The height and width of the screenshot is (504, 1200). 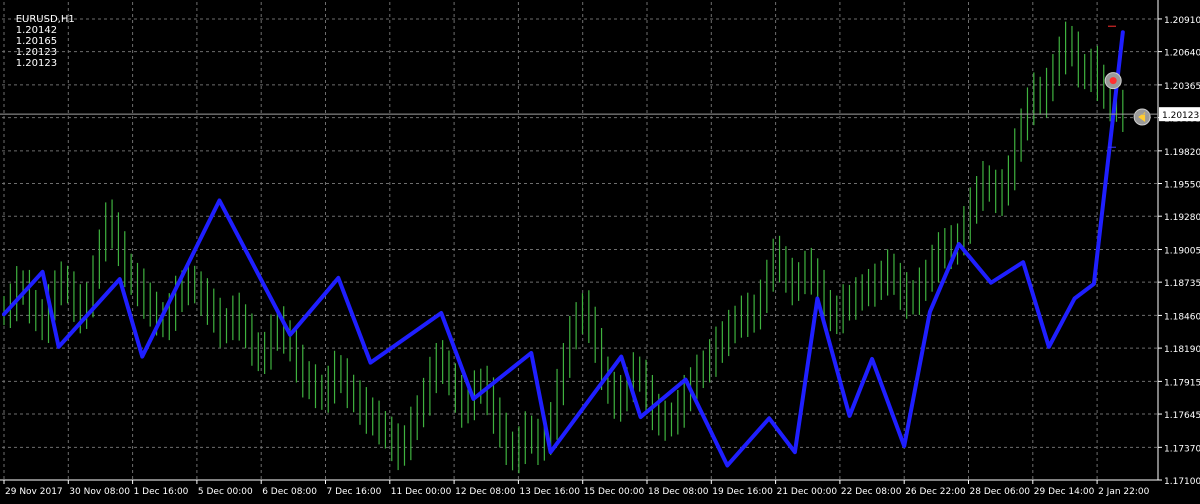 What do you see at coordinates (99, 492) in the screenshot?
I see `x-tick-label: 30 Nov 08:00` at bounding box center [99, 492].